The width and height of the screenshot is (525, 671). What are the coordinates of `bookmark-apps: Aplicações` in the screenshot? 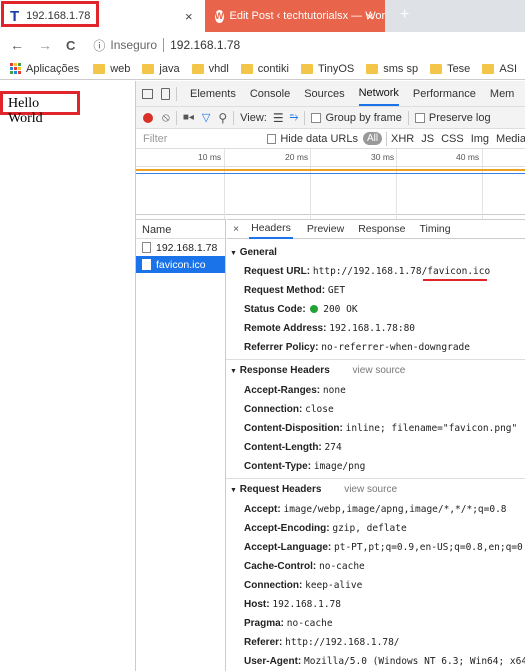 It's located at (52, 69).